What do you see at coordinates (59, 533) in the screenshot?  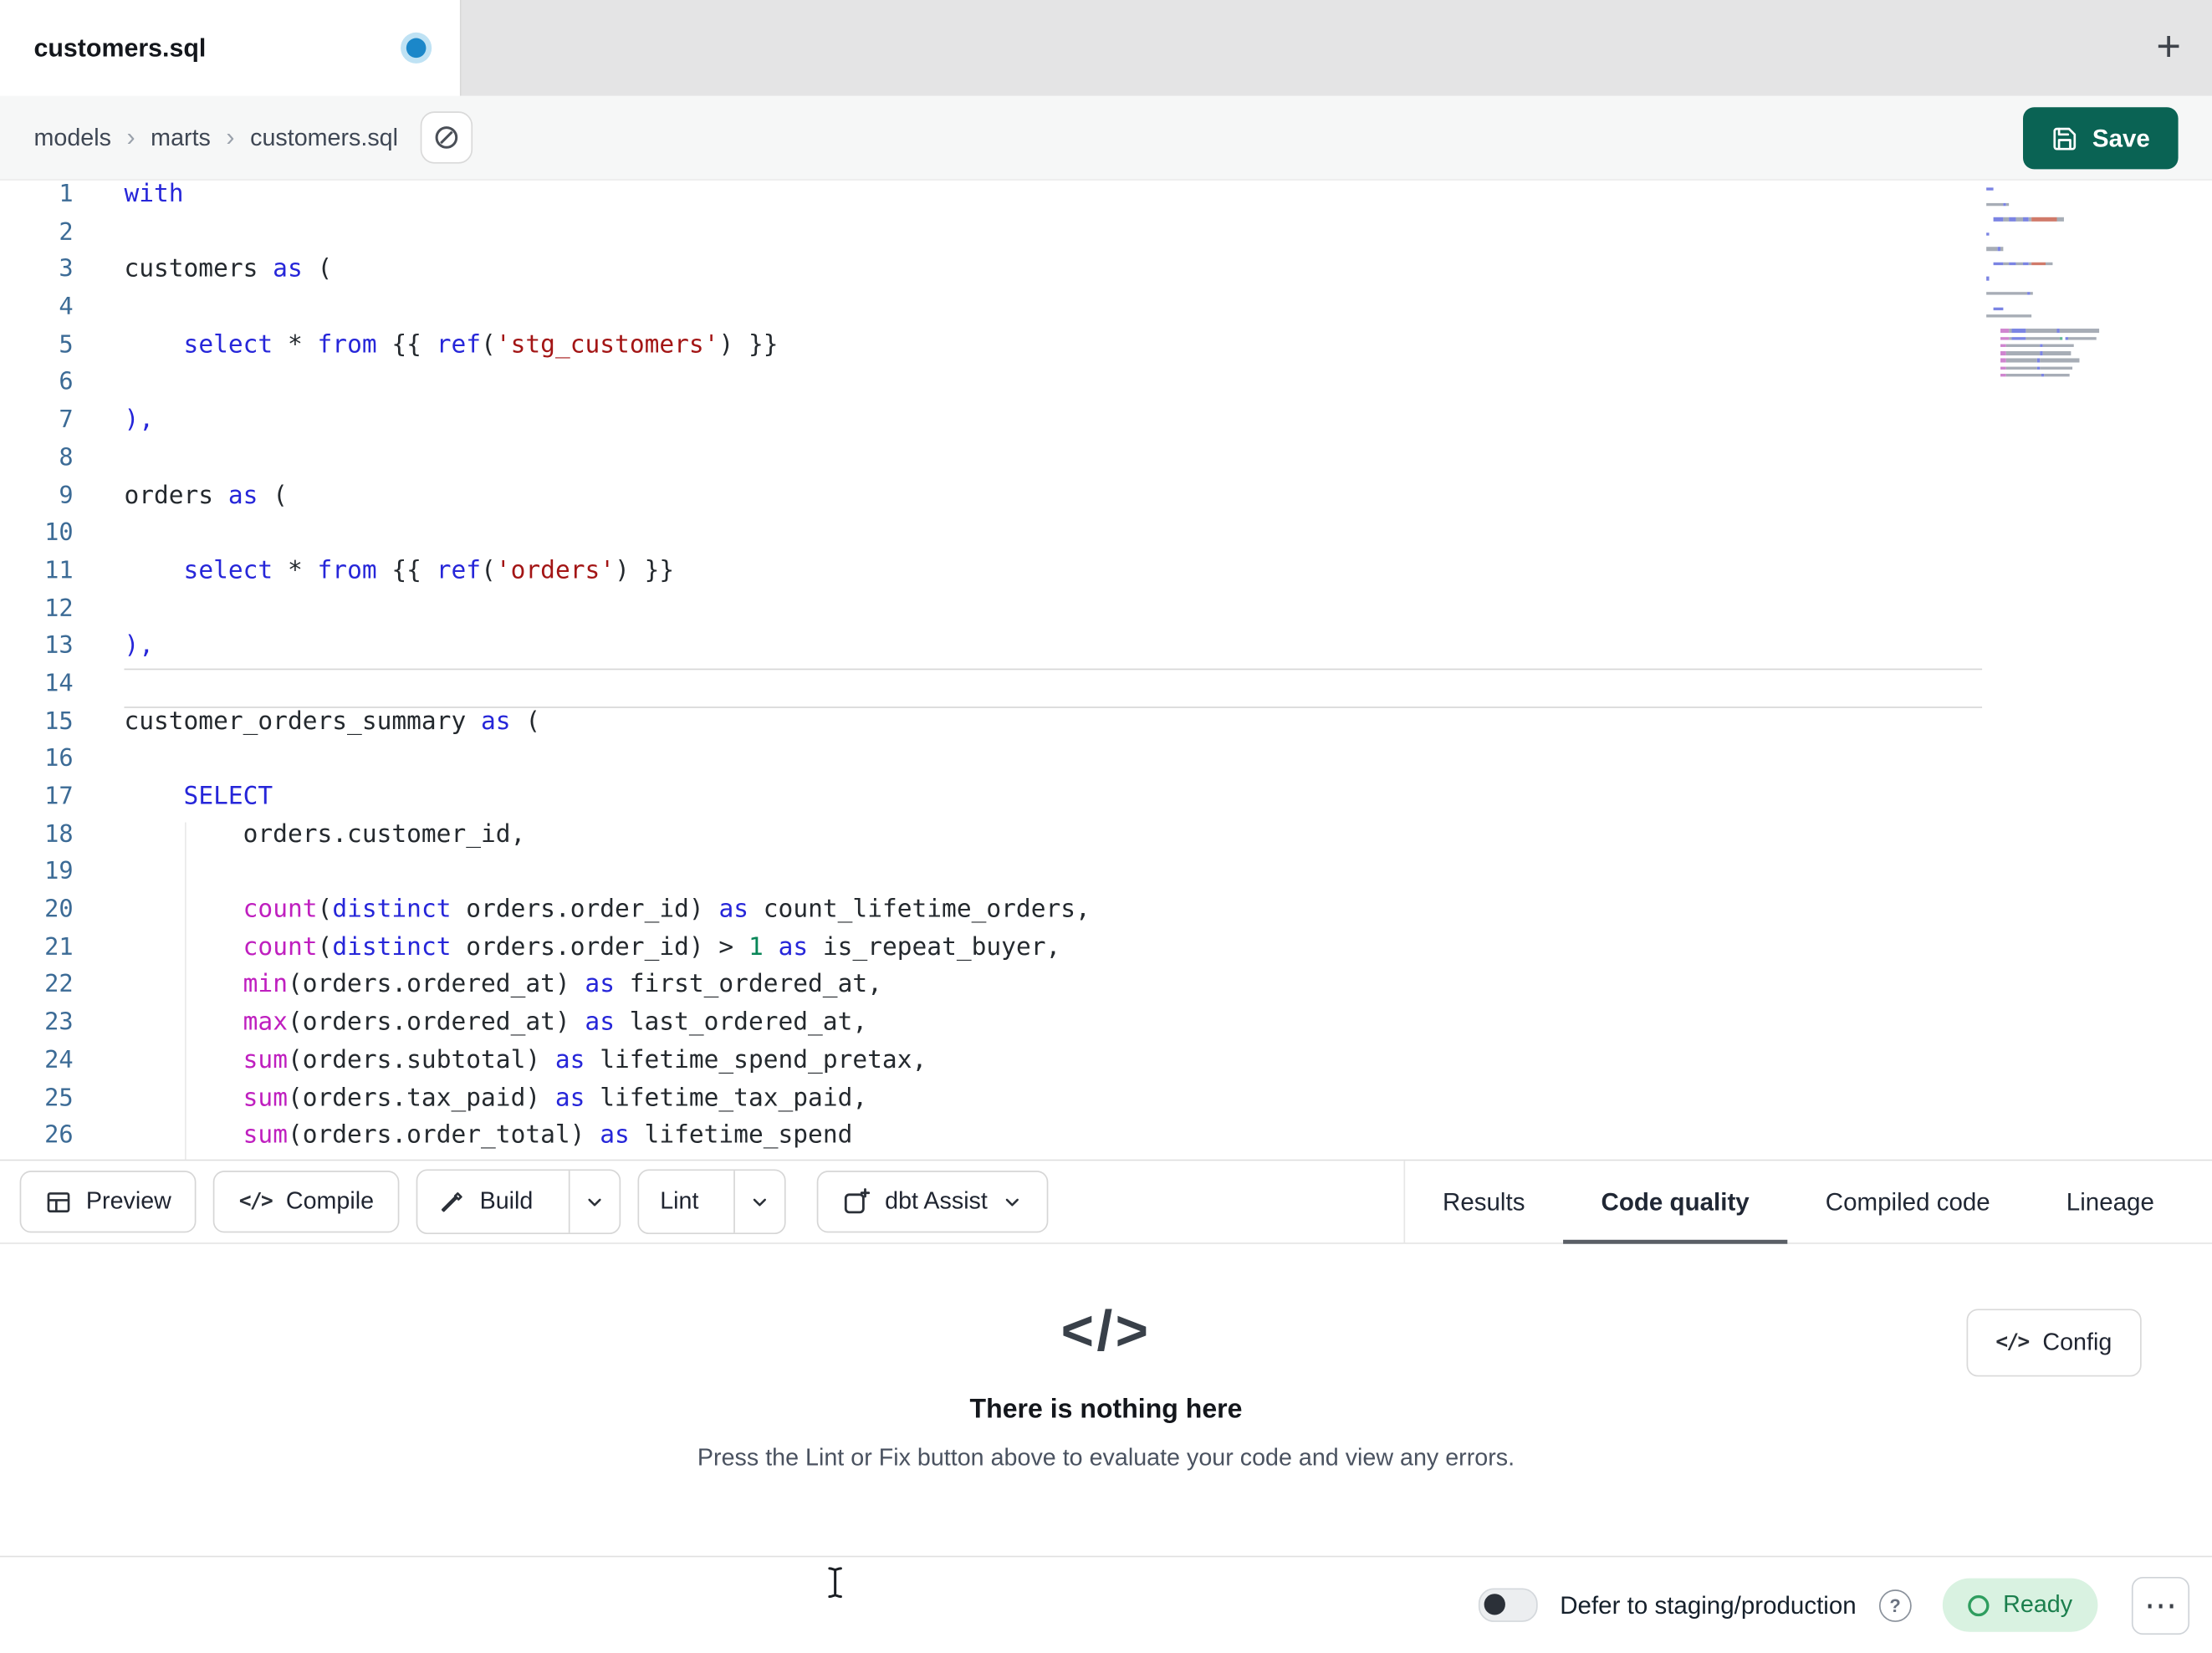 I see `line-number: 10` at bounding box center [59, 533].